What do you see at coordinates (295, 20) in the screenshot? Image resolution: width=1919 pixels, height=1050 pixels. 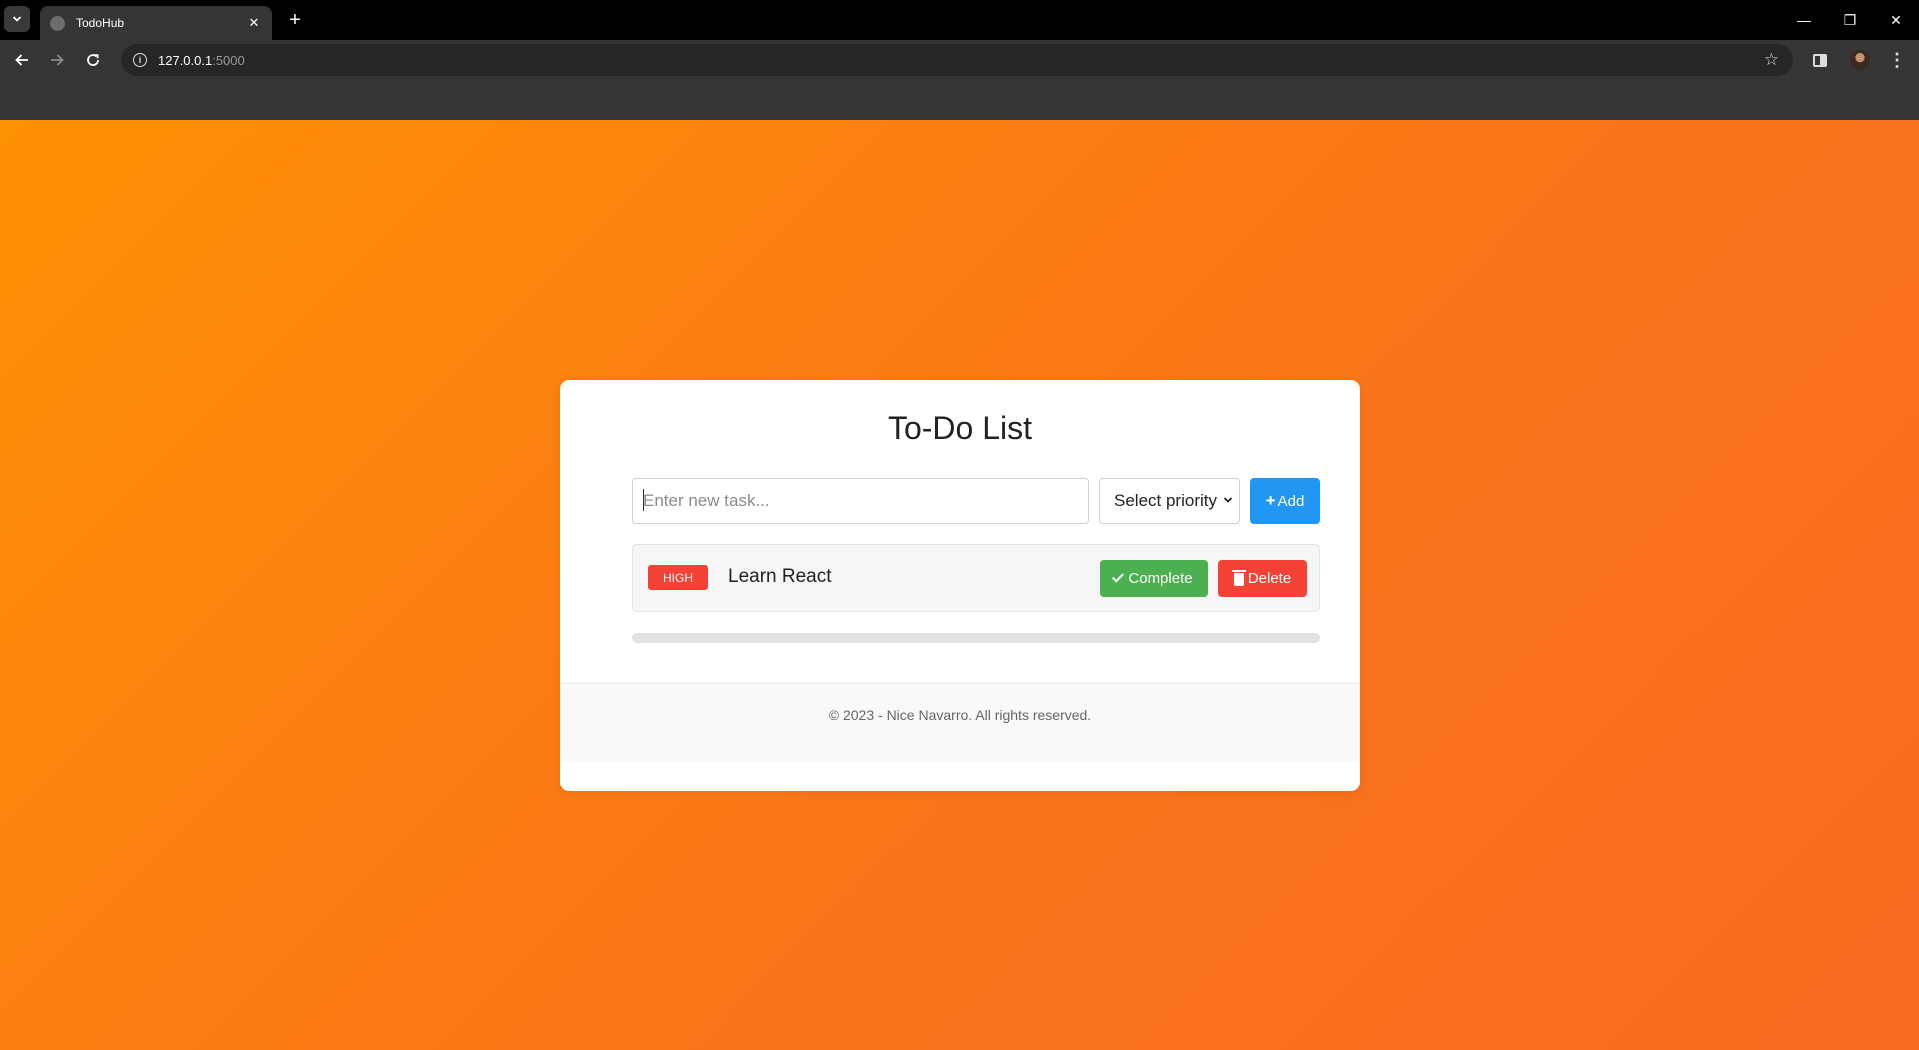 I see `new-tab-button: +` at bounding box center [295, 20].